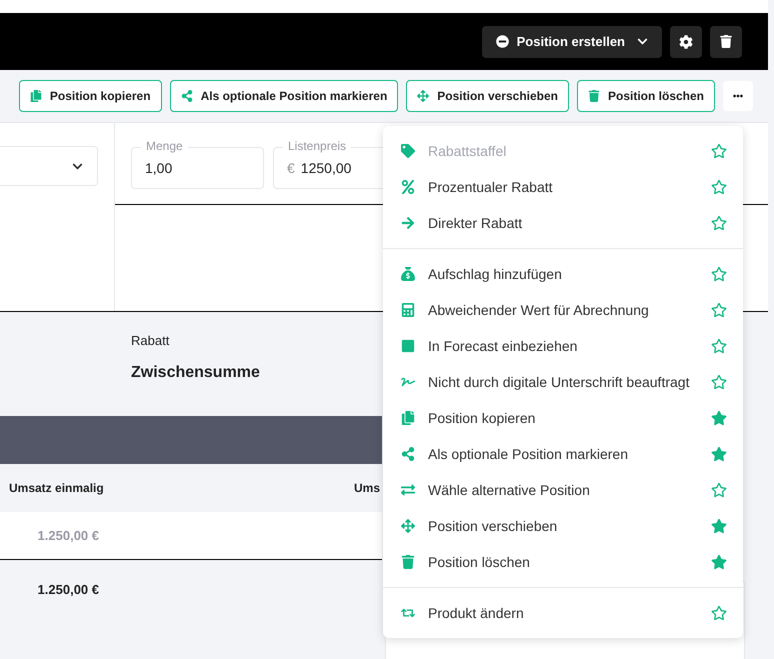 The width and height of the screenshot is (774, 659). I want to click on signature-icon, so click(408, 382).